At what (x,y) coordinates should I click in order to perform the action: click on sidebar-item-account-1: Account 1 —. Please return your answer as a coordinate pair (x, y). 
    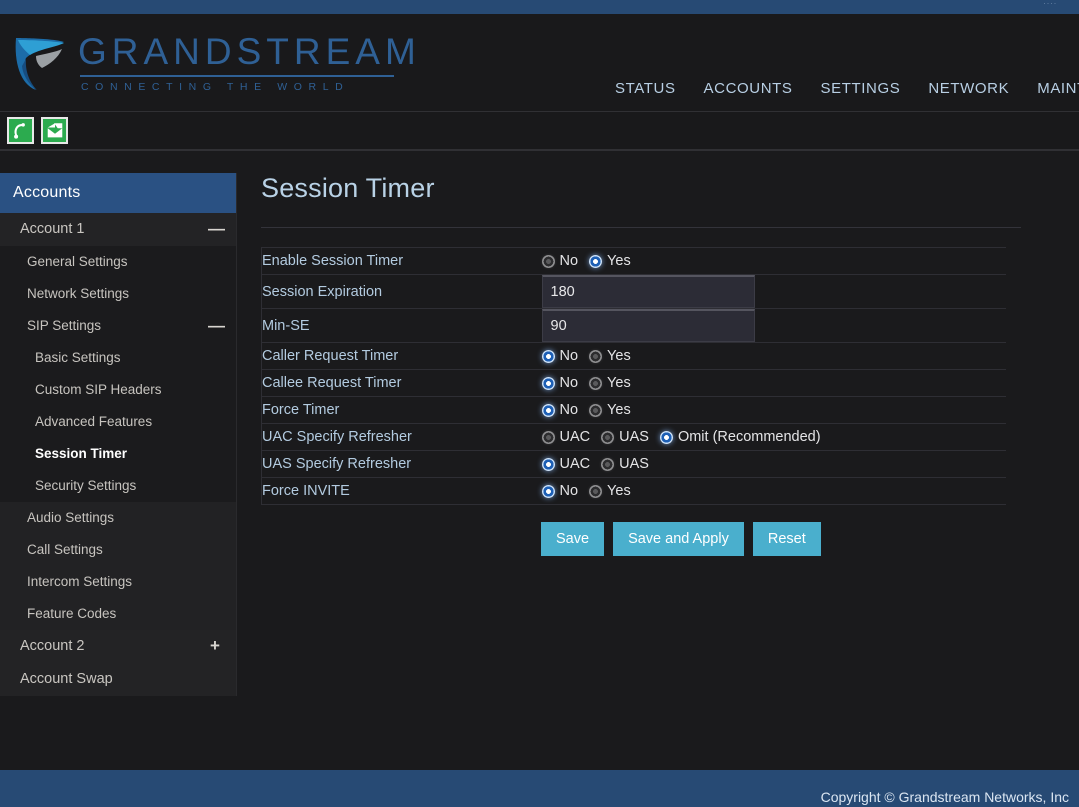
    Looking at the image, I should click on (118, 229).